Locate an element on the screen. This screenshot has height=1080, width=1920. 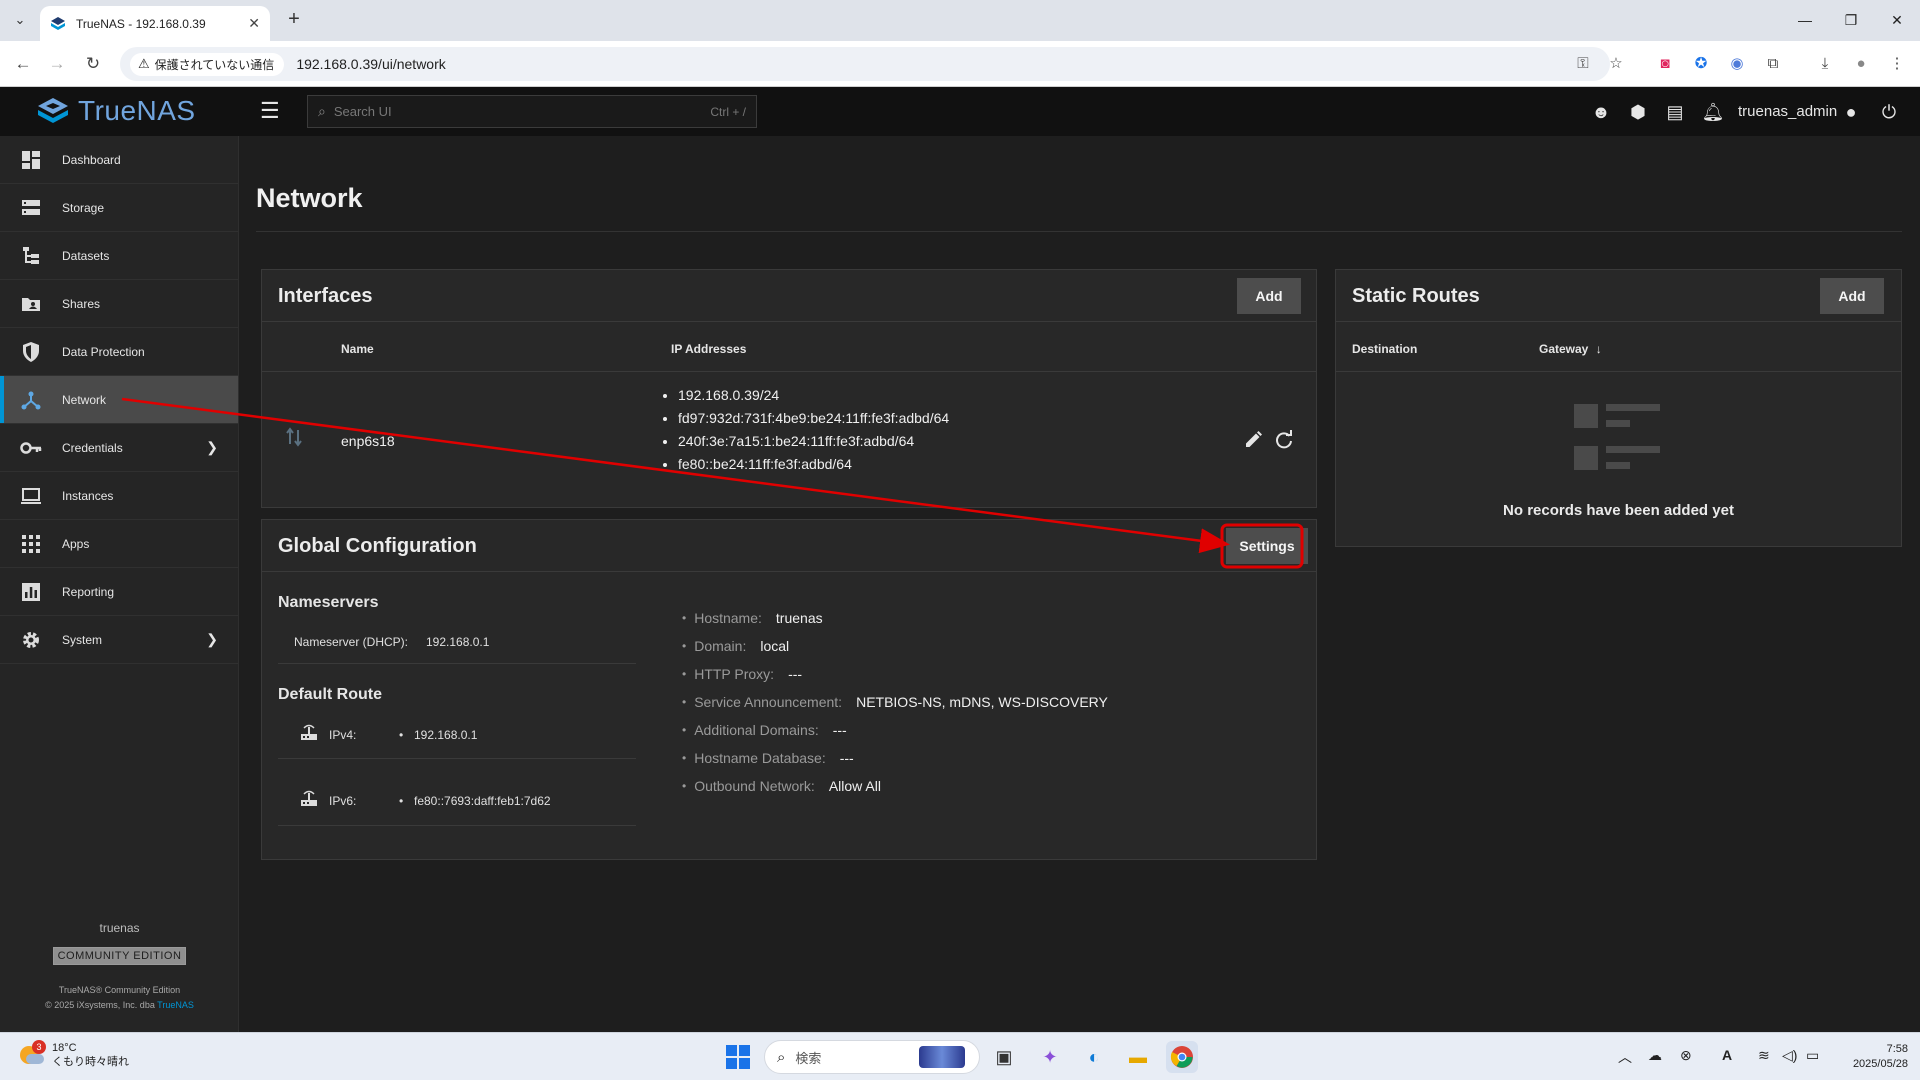
download-icon: ⤓ is located at coordinates (1825, 64).